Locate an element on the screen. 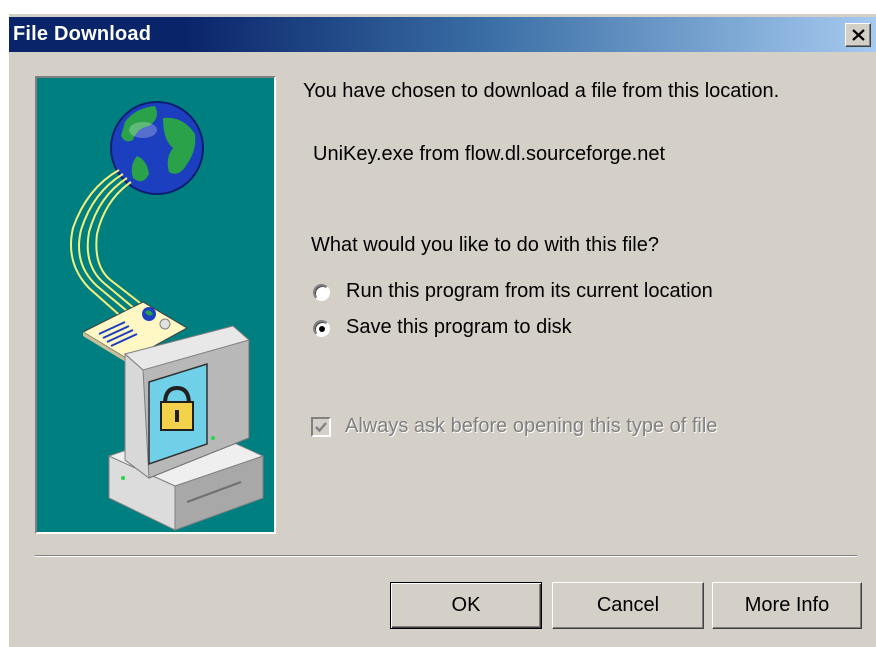 This screenshot has height=647, width=876. network-cable-icon is located at coordinates (110, 245).